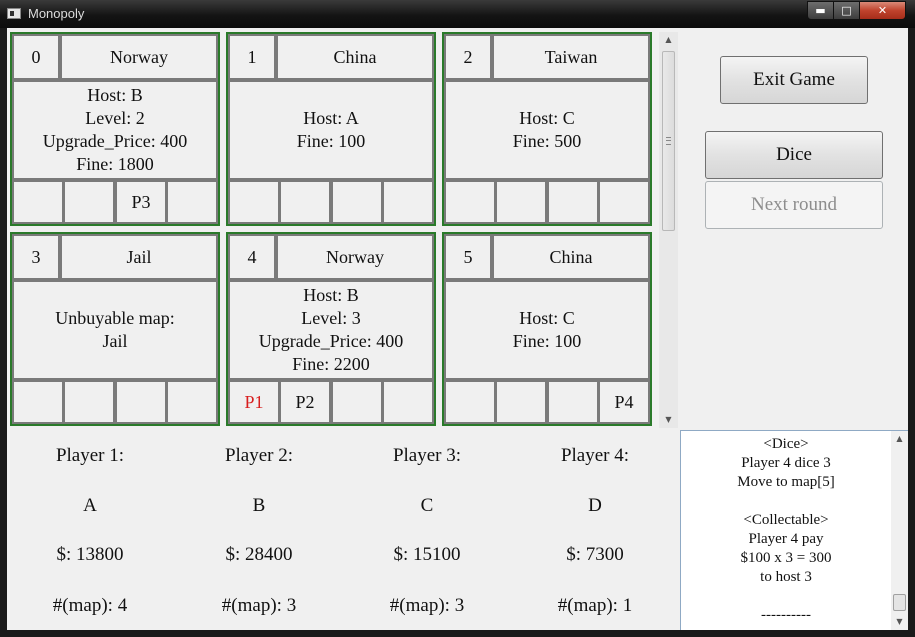  What do you see at coordinates (595, 530) in the screenshot?
I see `player-info: Player 4: D $: 7300 #(map): 1` at bounding box center [595, 530].